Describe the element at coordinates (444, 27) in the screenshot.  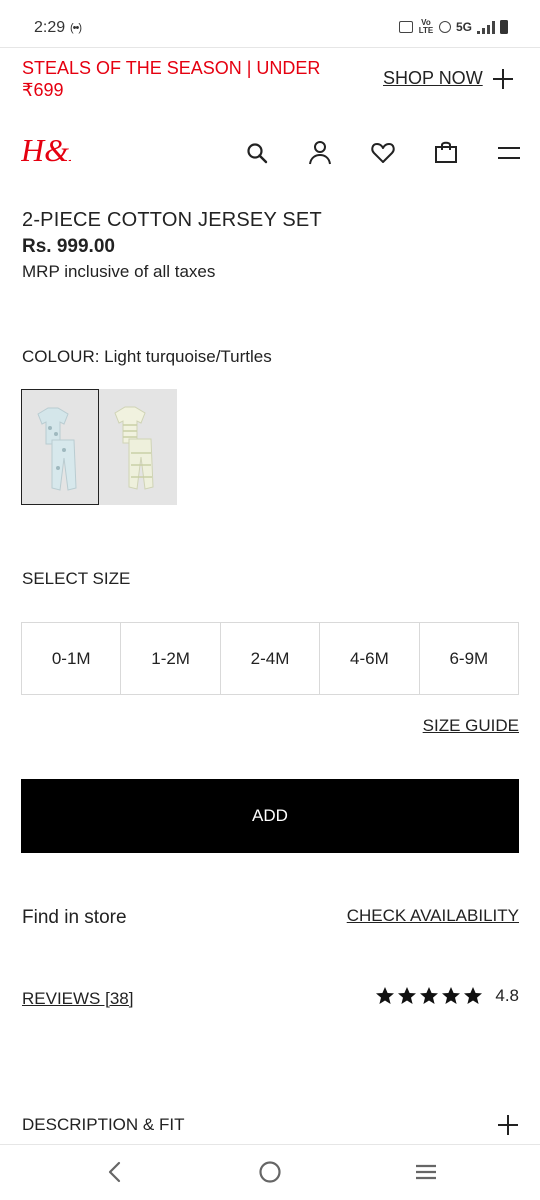
I see `hotspot-icon` at that location.